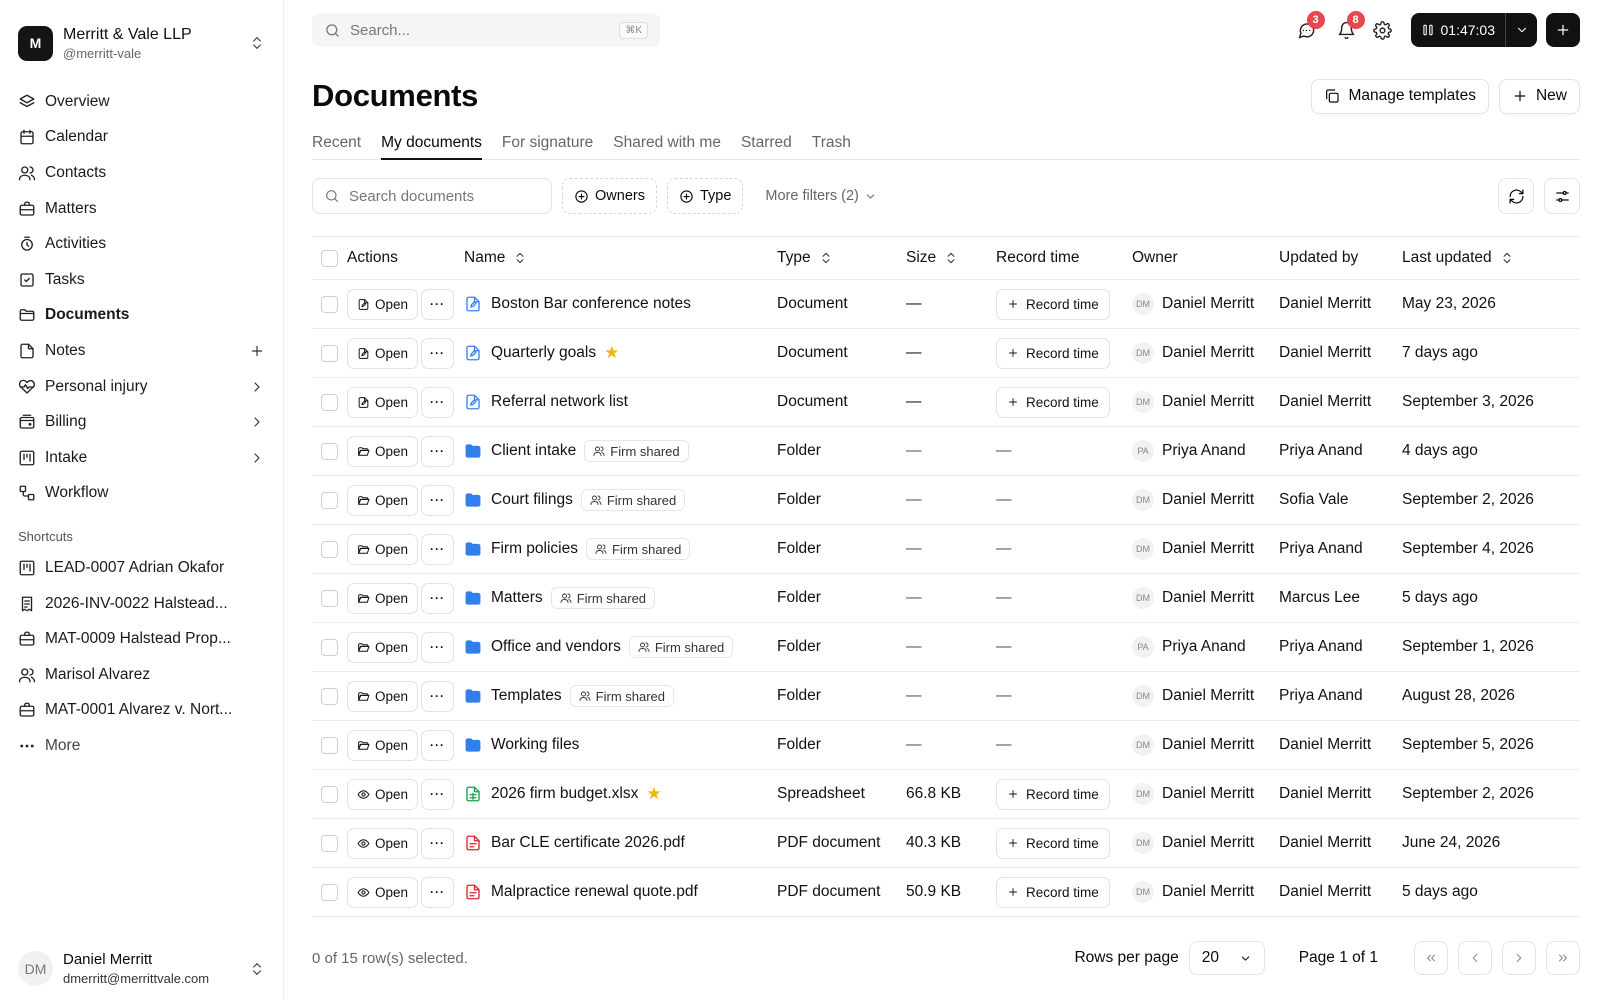 The height and width of the screenshot is (1000, 1600). Describe the element at coordinates (141, 35) in the screenshot. I see `org-switcher: M Merritt & Vale LLP @merritt-vale` at that location.